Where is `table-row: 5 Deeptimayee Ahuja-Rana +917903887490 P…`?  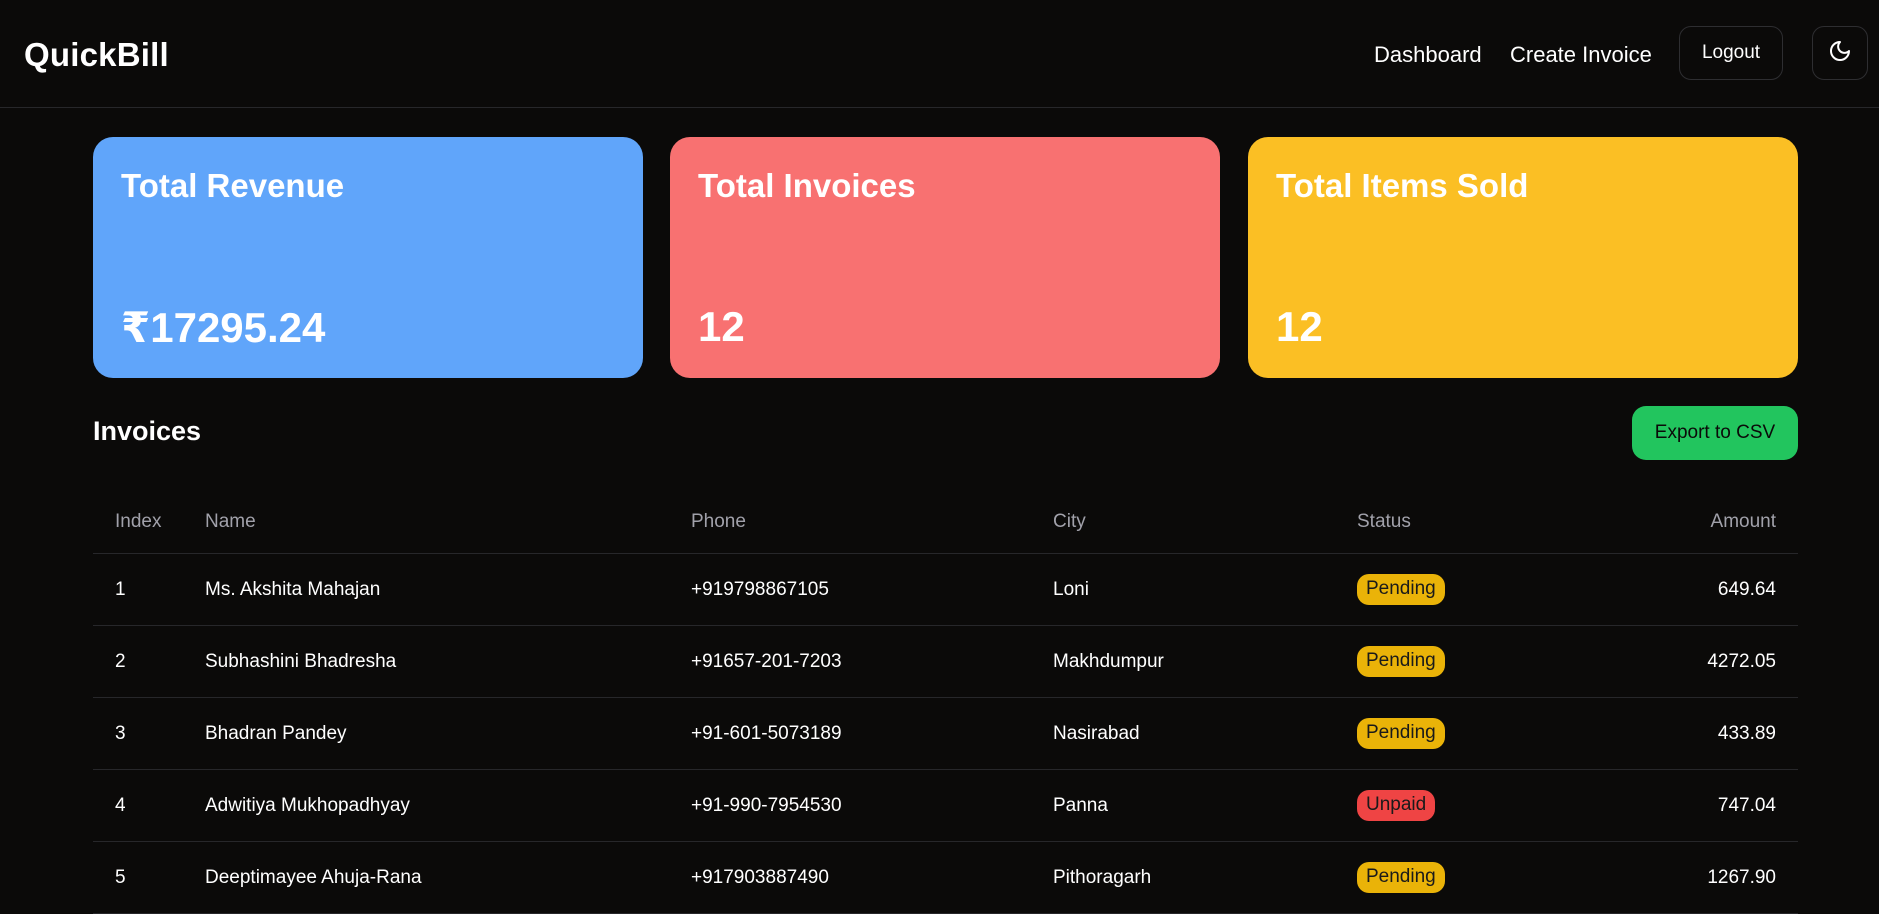
table-row: 5 Deeptimayee Ahuja-Rana +917903887490 P… is located at coordinates (945, 878).